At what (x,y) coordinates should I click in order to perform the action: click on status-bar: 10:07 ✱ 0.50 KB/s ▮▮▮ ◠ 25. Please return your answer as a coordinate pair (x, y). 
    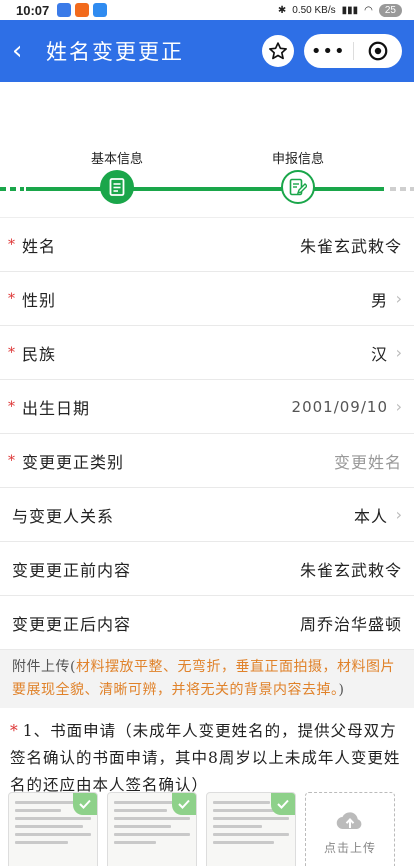
    Looking at the image, I should click on (207, 10).